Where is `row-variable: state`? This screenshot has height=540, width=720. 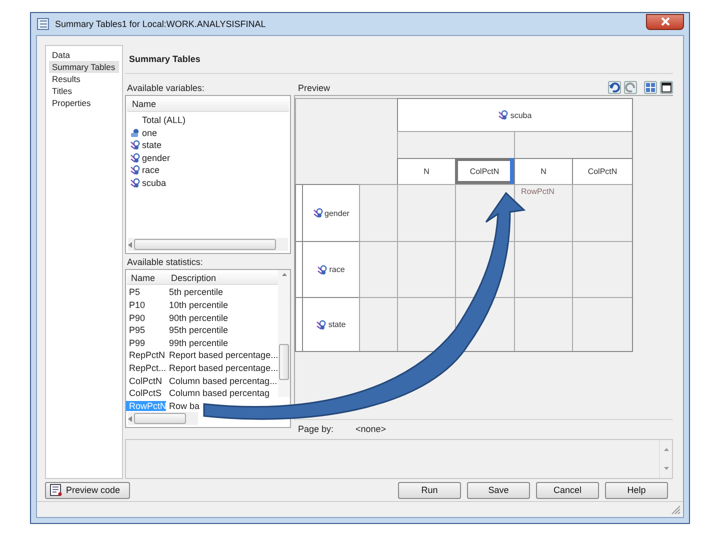 row-variable: state is located at coordinates (337, 324).